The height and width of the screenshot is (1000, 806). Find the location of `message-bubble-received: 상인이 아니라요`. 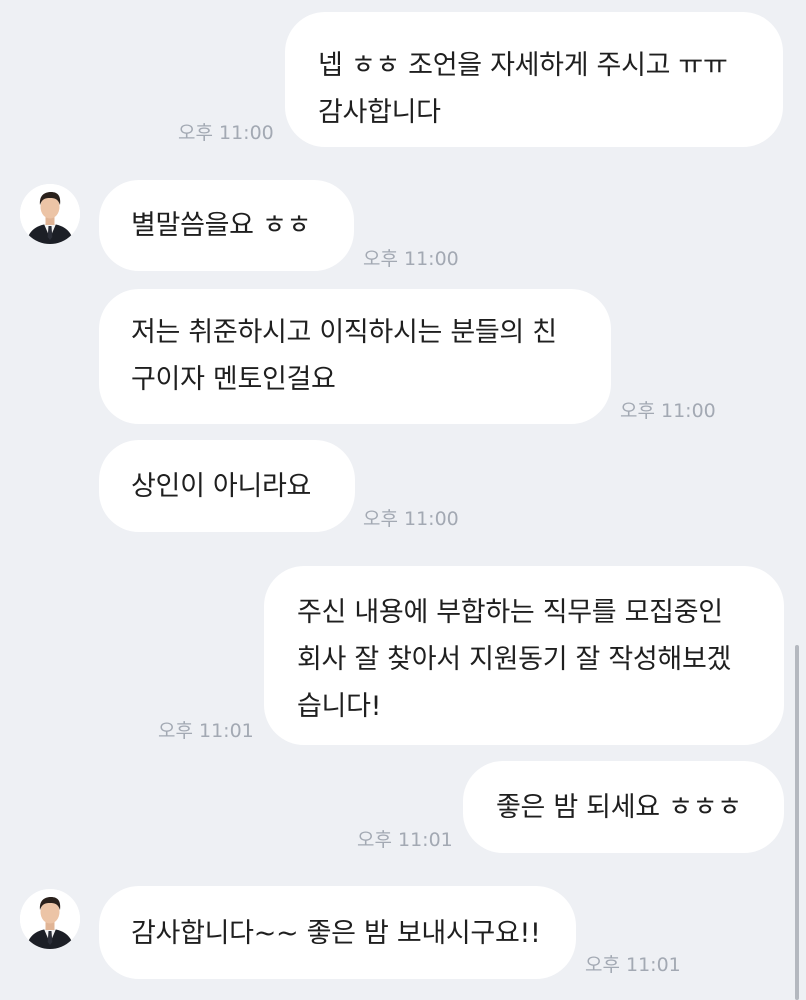

message-bubble-received: 상인이 아니라요 is located at coordinates (227, 486).